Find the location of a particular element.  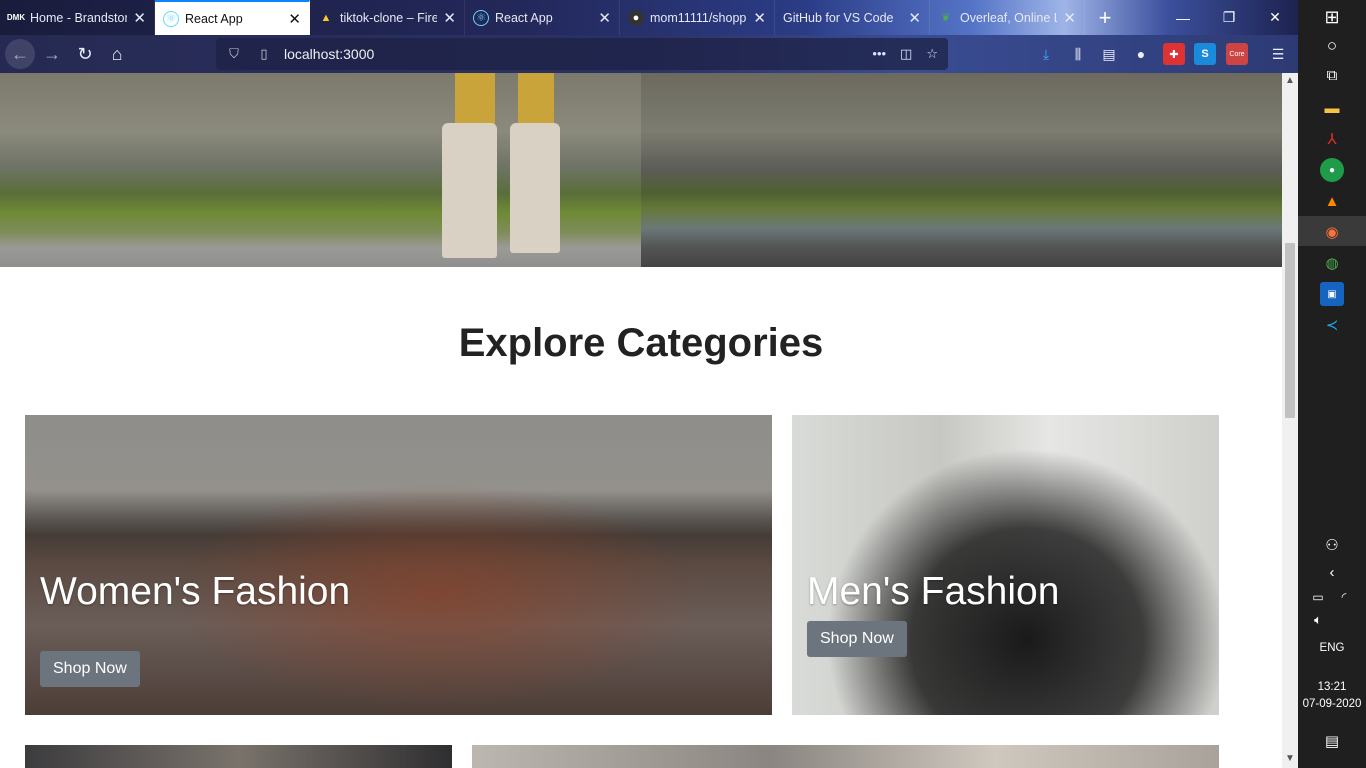

chevron-left-icon: ‹ is located at coordinates (1332, 572).